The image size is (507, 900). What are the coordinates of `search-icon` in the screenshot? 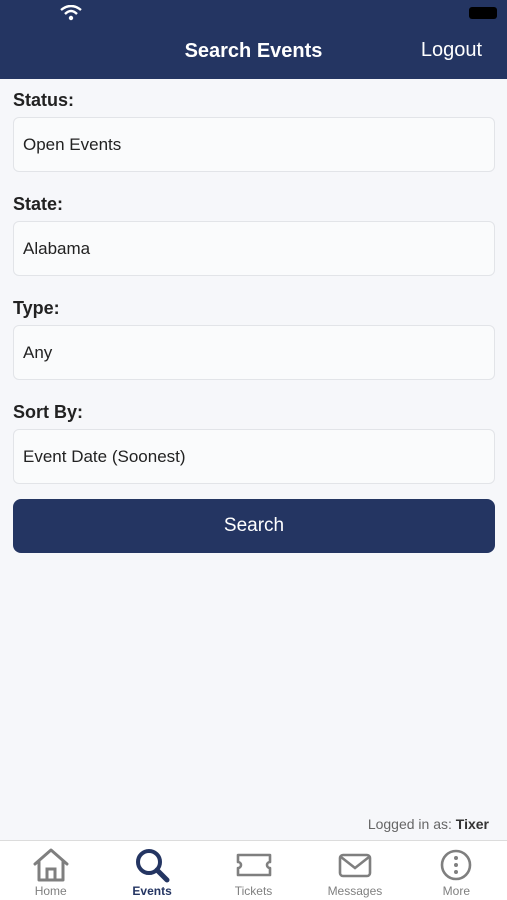 It's located at (153, 866).